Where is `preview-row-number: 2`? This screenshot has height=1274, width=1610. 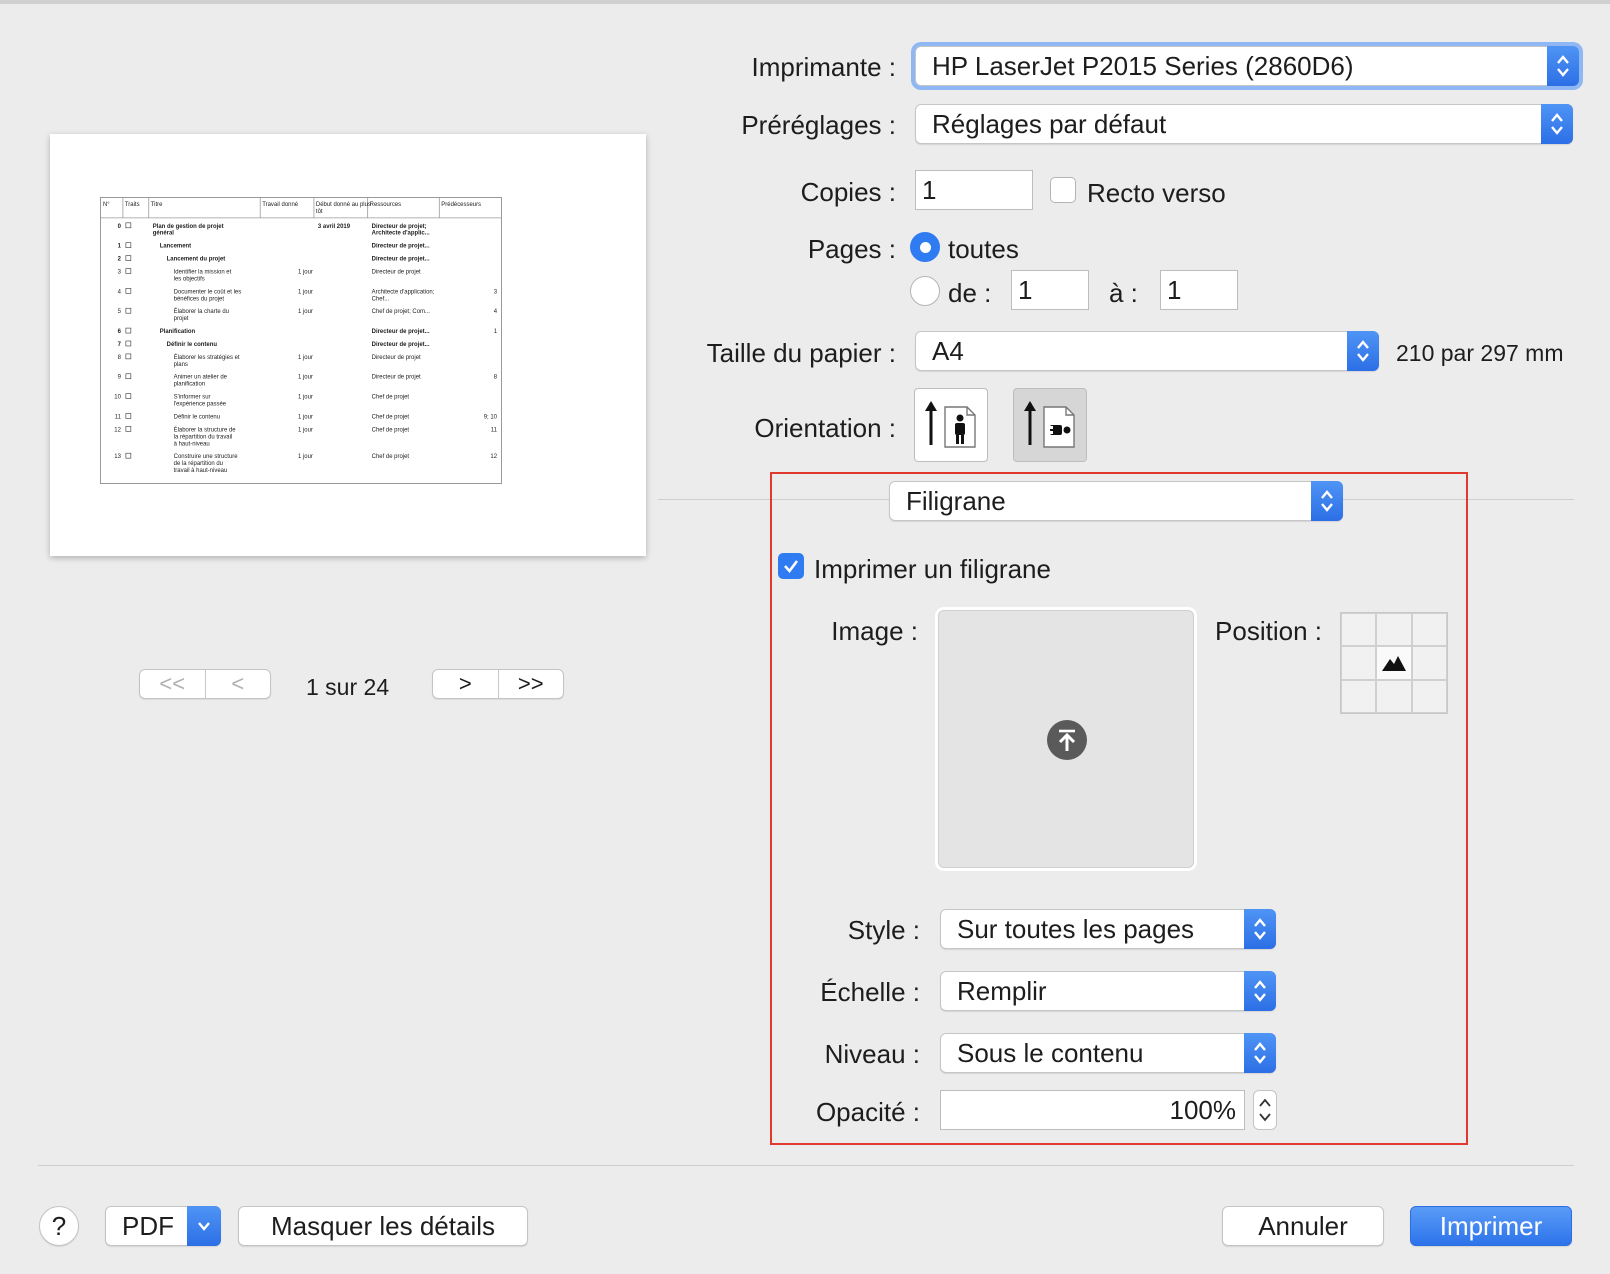
preview-row-number: 2 is located at coordinates (120, 260).